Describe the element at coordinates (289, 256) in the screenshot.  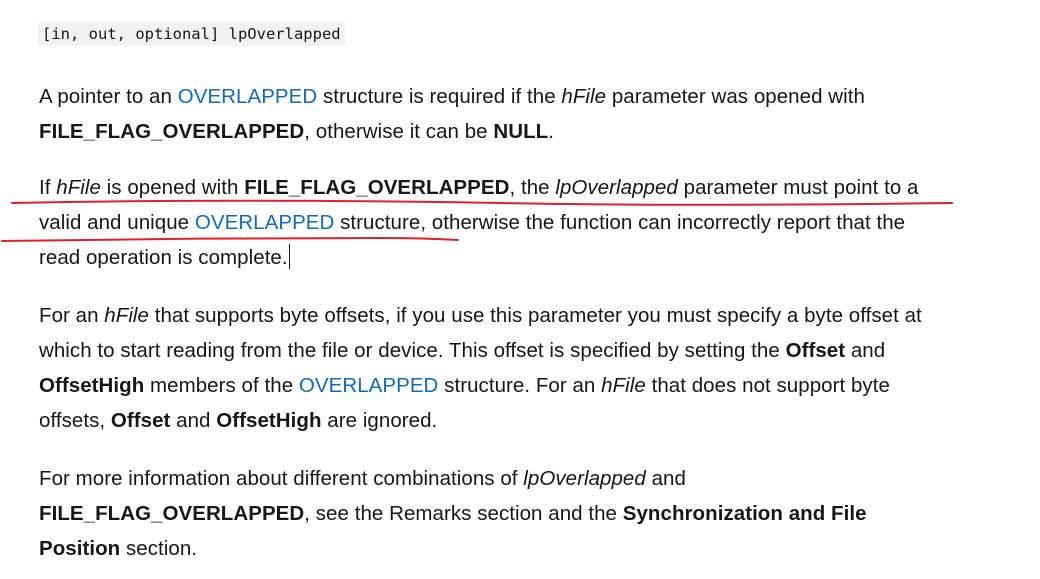
I see `text-cursor` at that location.